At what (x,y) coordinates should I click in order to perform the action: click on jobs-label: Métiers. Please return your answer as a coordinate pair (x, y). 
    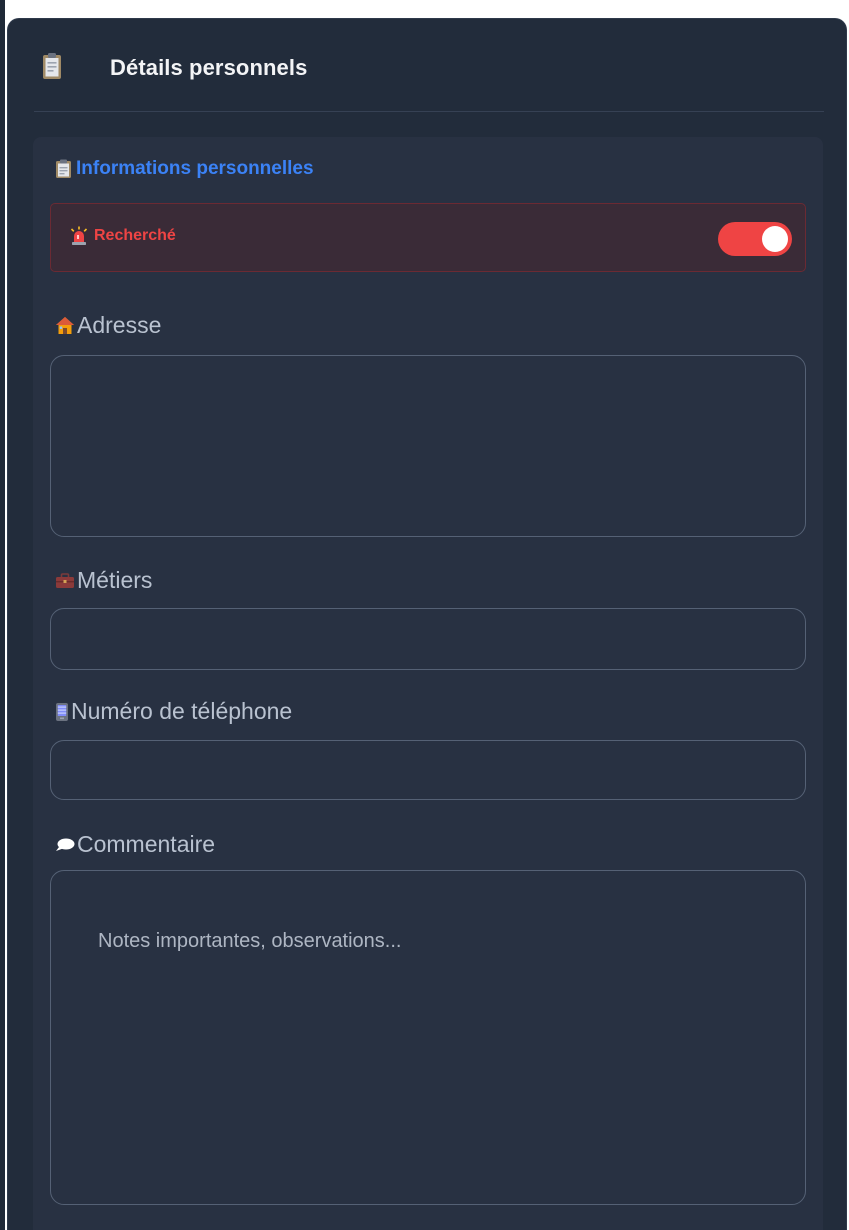
    Looking at the image, I should click on (103, 580).